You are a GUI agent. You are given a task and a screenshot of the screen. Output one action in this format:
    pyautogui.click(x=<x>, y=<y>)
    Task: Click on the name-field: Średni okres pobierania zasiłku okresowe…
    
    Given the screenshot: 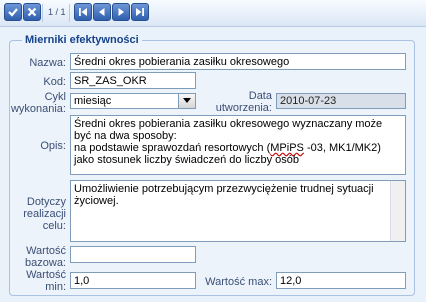 What is the action you would take?
    pyautogui.click(x=238, y=61)
    